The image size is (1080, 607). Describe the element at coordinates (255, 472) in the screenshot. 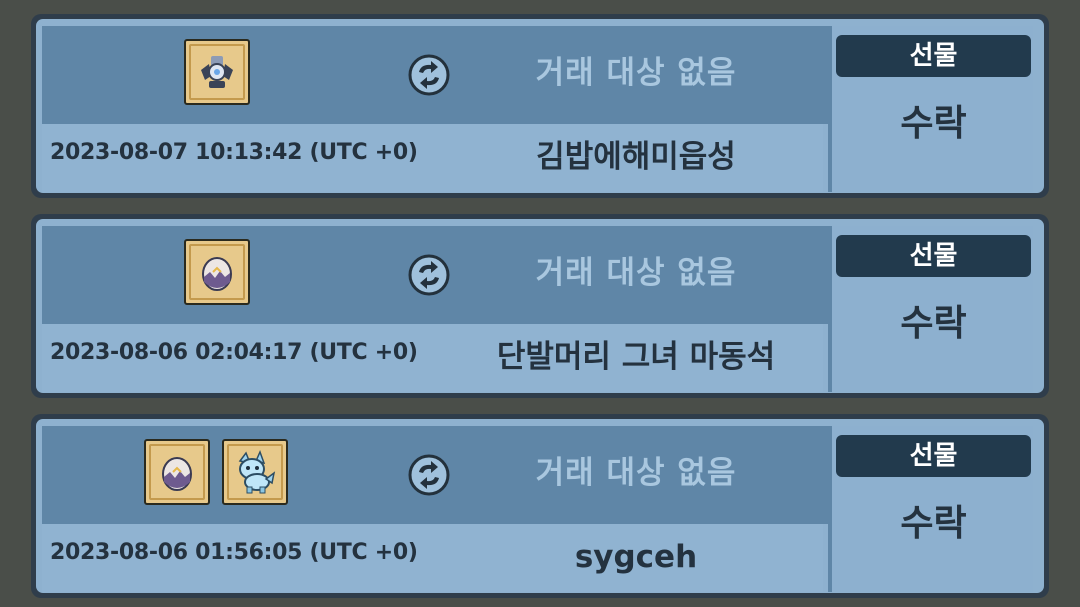

I see `blue-dragon-pet-icon` at that location.